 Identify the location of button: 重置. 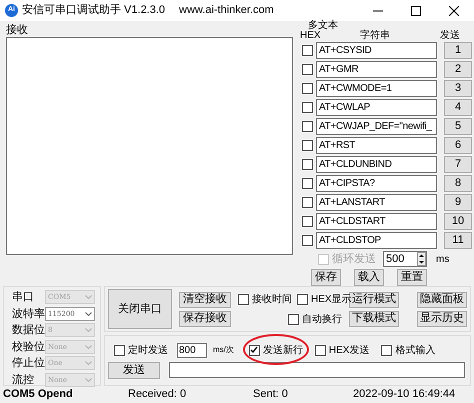
(412, 277).